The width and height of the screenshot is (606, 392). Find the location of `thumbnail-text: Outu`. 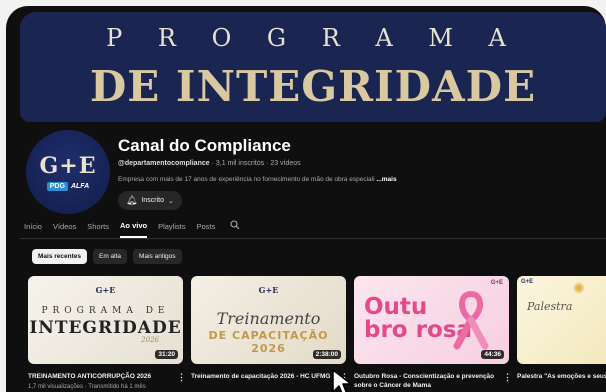

thumbnail-text: Outu is located at coordinates (396, 307).